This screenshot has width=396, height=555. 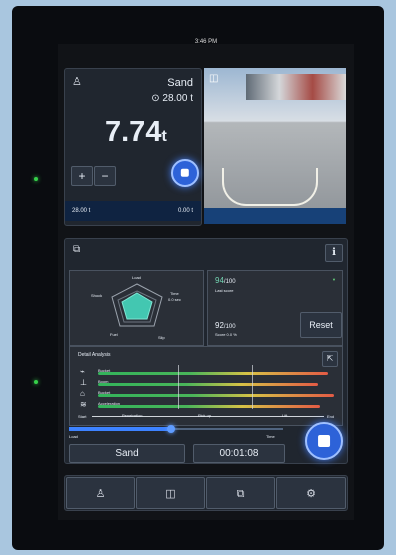 What do you see at coordinates (334, 279) in the screenshot?
I see `score-indicator: ▼` at bounding box center [334, 279].